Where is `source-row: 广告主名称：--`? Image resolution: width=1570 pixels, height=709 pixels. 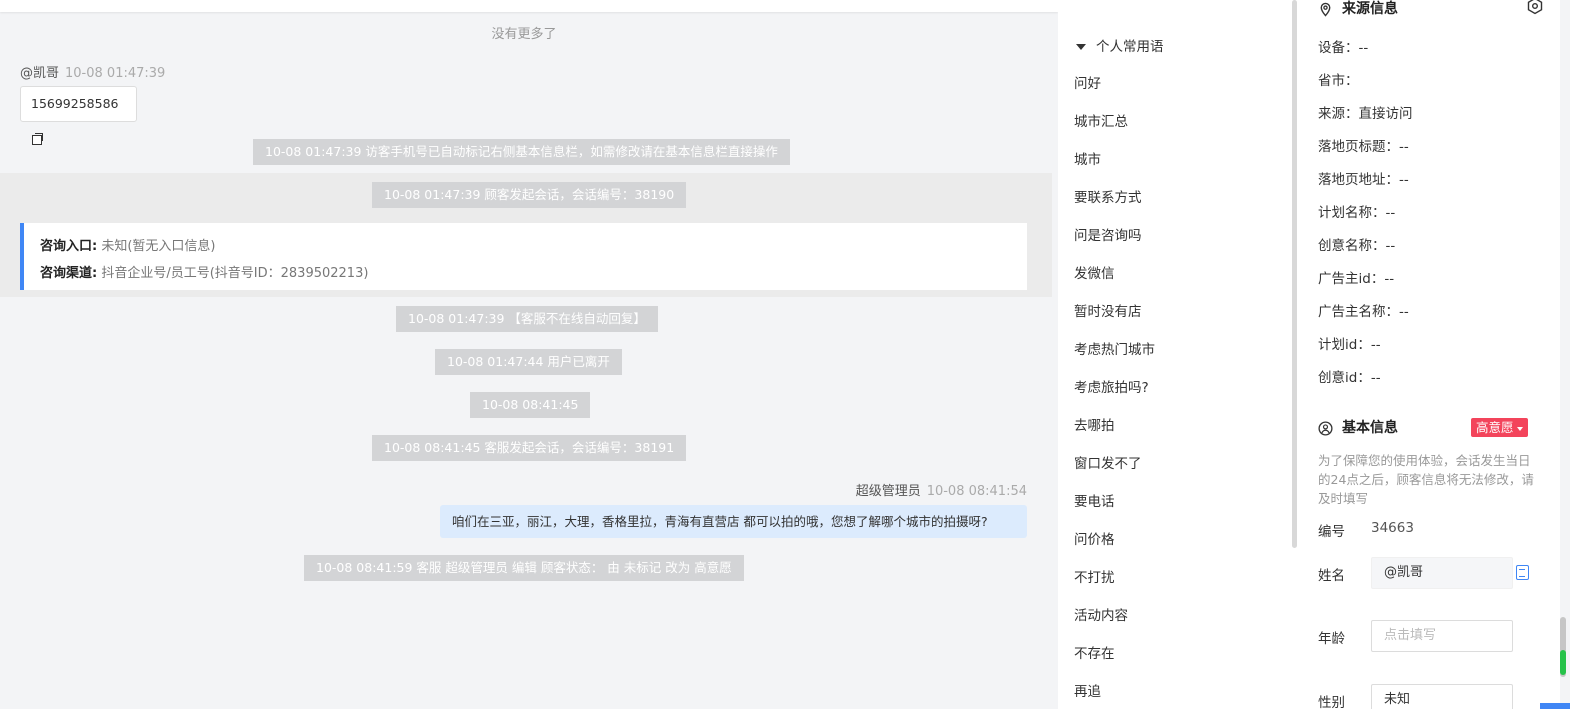
source-row: 广告主名称：-- is located at coordinates (1363, 312).